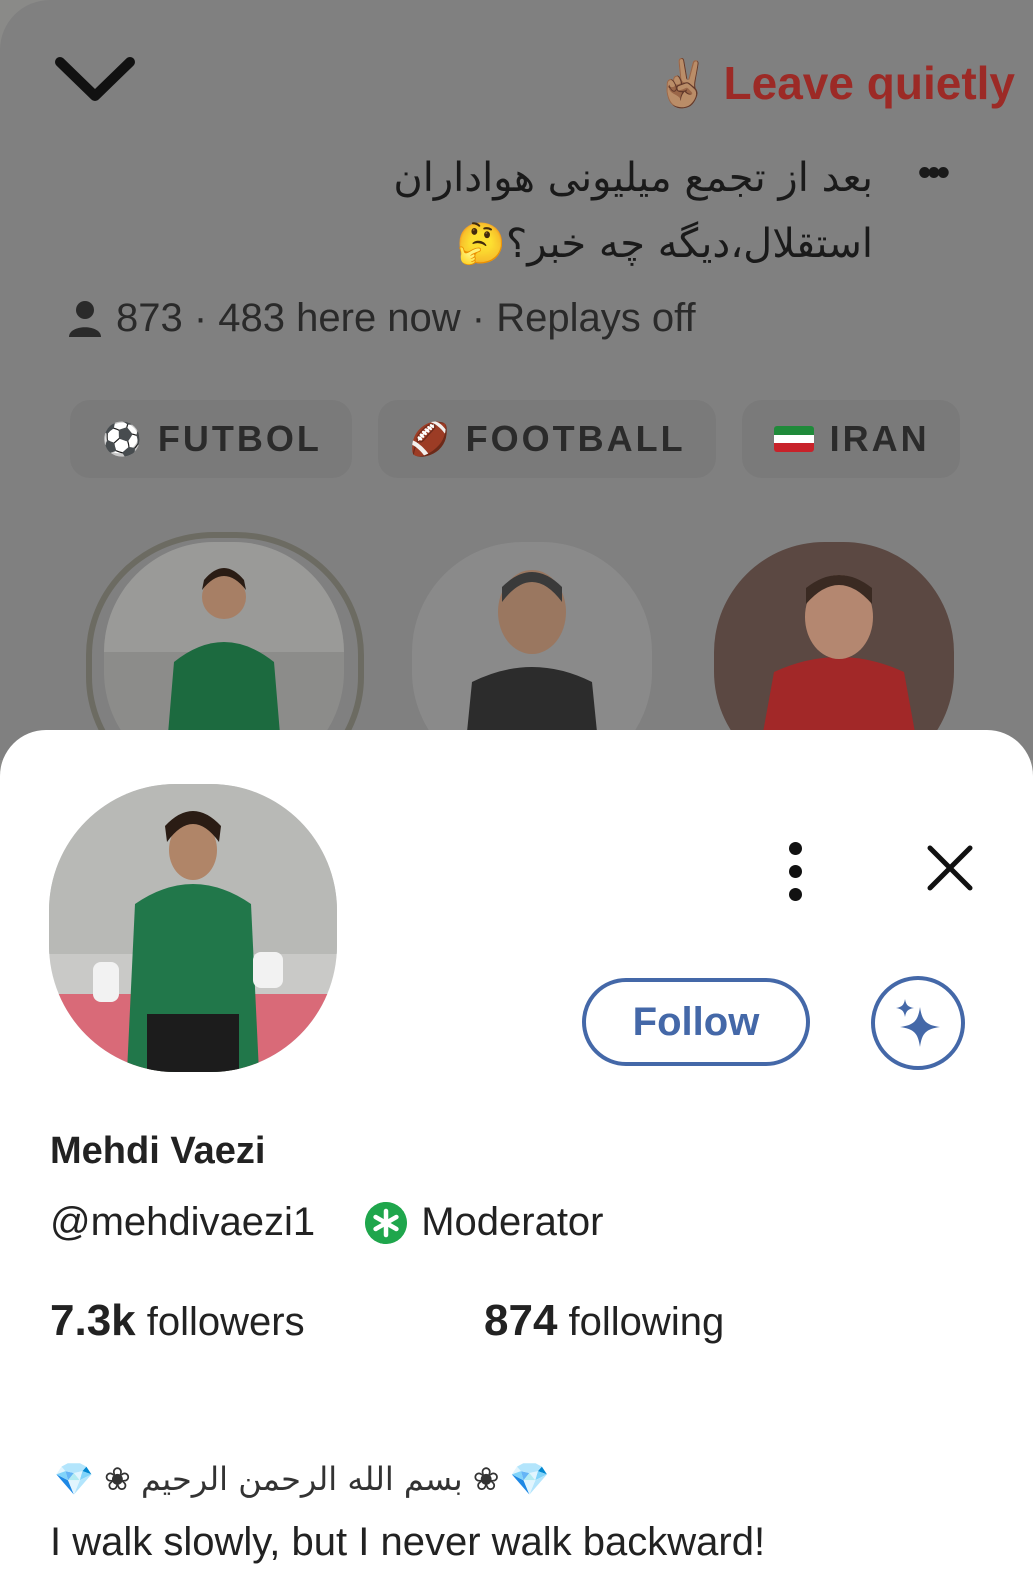 This screenshot has height=1593, width=1033. I want to click on handle-row: @mehdivaezi1 Moderator, so click(327, 1222).